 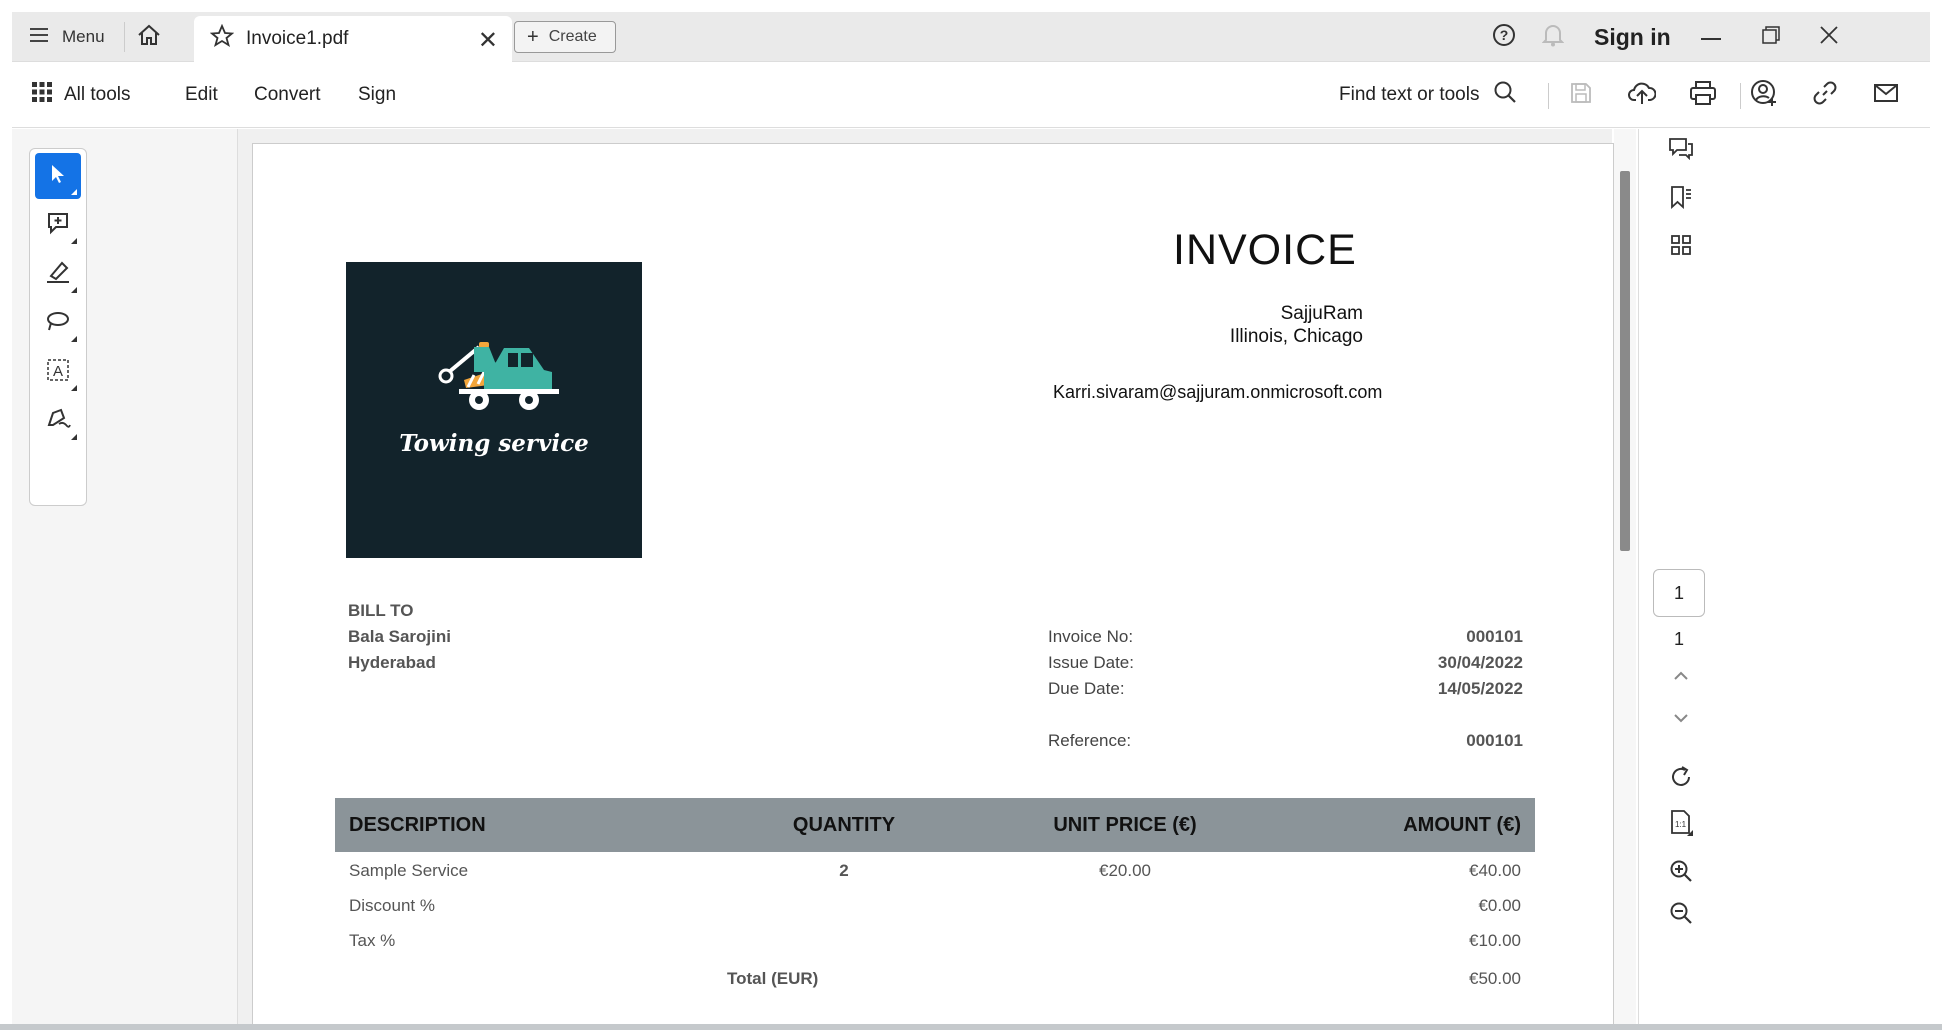 I want to click on next-page-button, so click(x=1681, y=719).